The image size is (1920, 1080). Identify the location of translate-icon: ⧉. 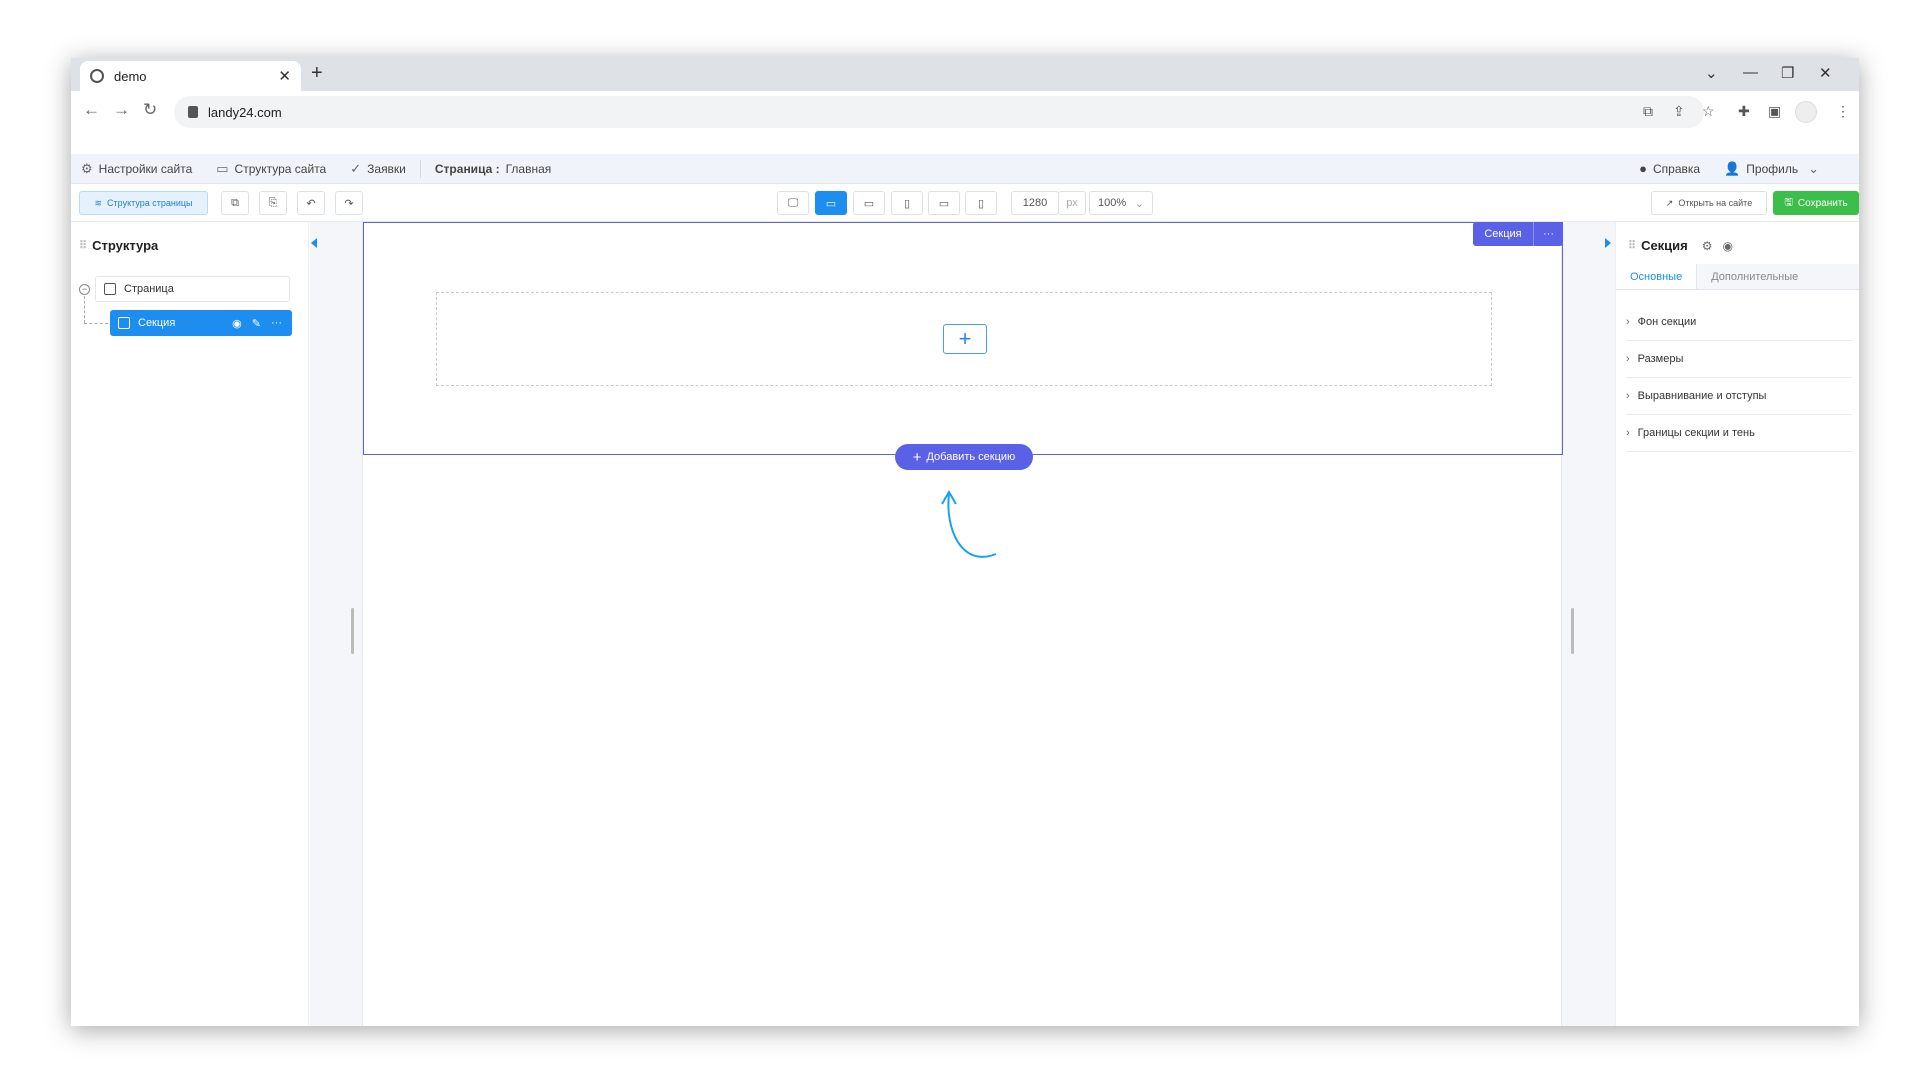
(1648, 111).